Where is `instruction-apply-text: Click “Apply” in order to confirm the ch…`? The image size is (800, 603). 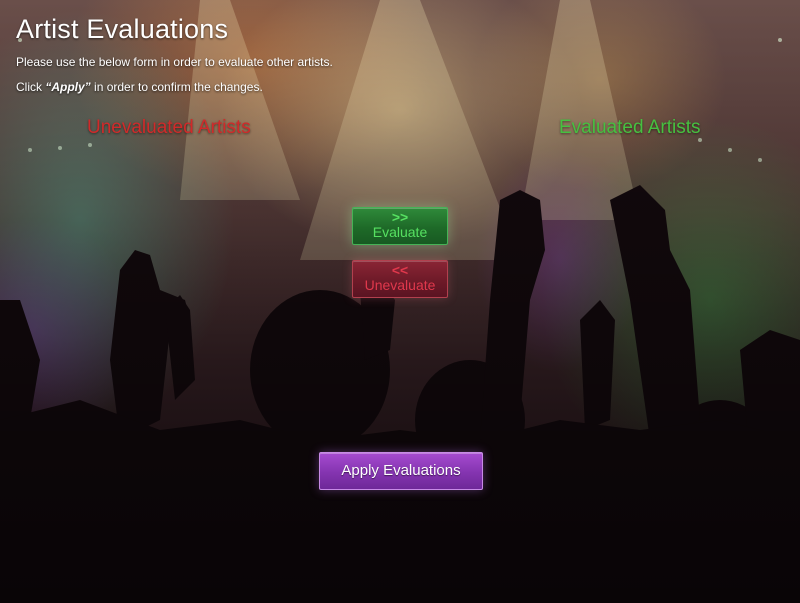
instruction-apply-text: Click “Apply” in order to confirm the ch… is located at coordinates (139, 87).